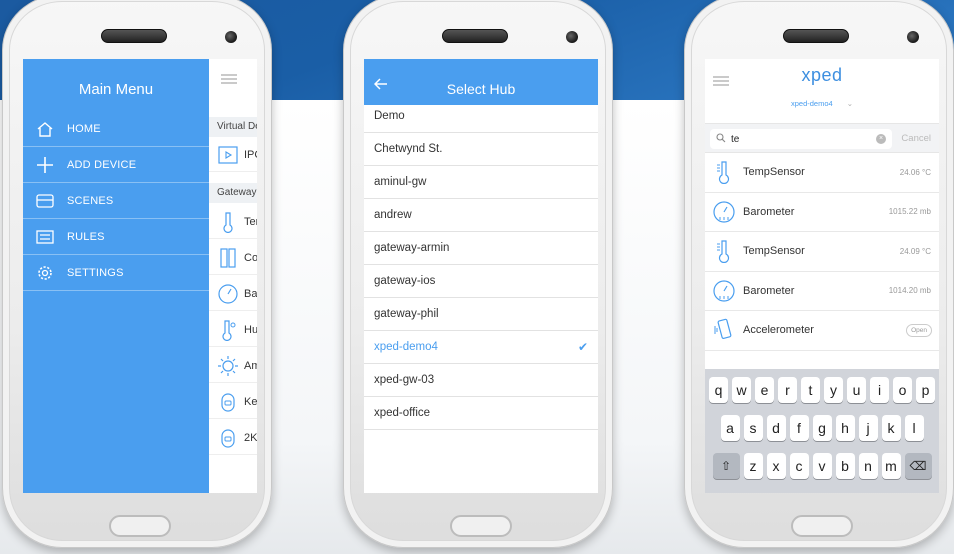  Describe the element at coordinates (822, 212) in the screenshot. I see `device-row: Barometer 1015.22 mb` at that location.